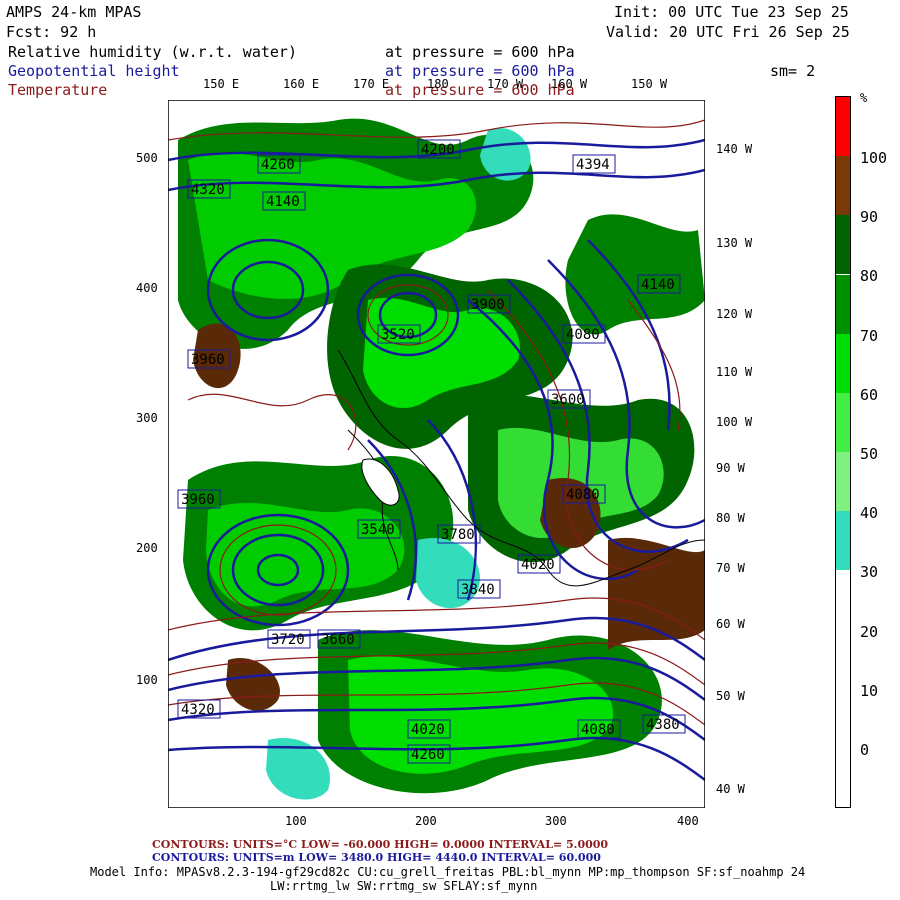  Describe the element at coordinates (438, 84) in the screenshot. I see `lon-label-top: 180` at that location.